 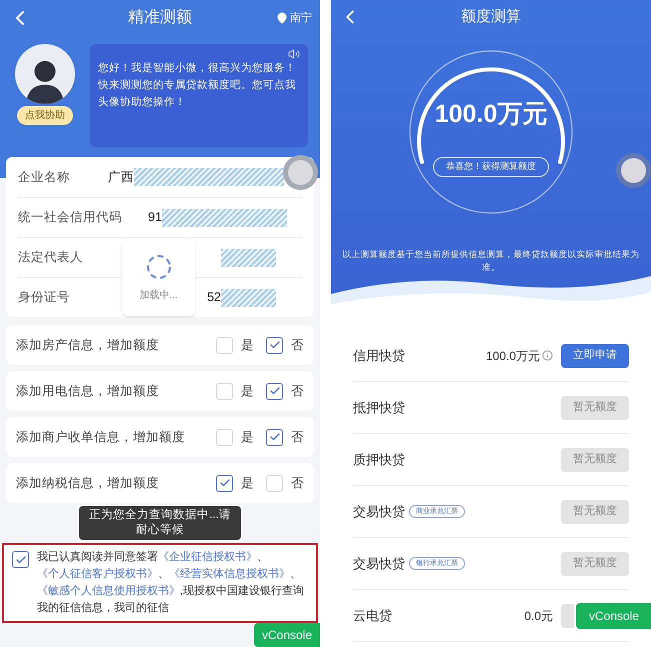 I want to click on assist-badge: 点我协助, so click(x=45, y=115).